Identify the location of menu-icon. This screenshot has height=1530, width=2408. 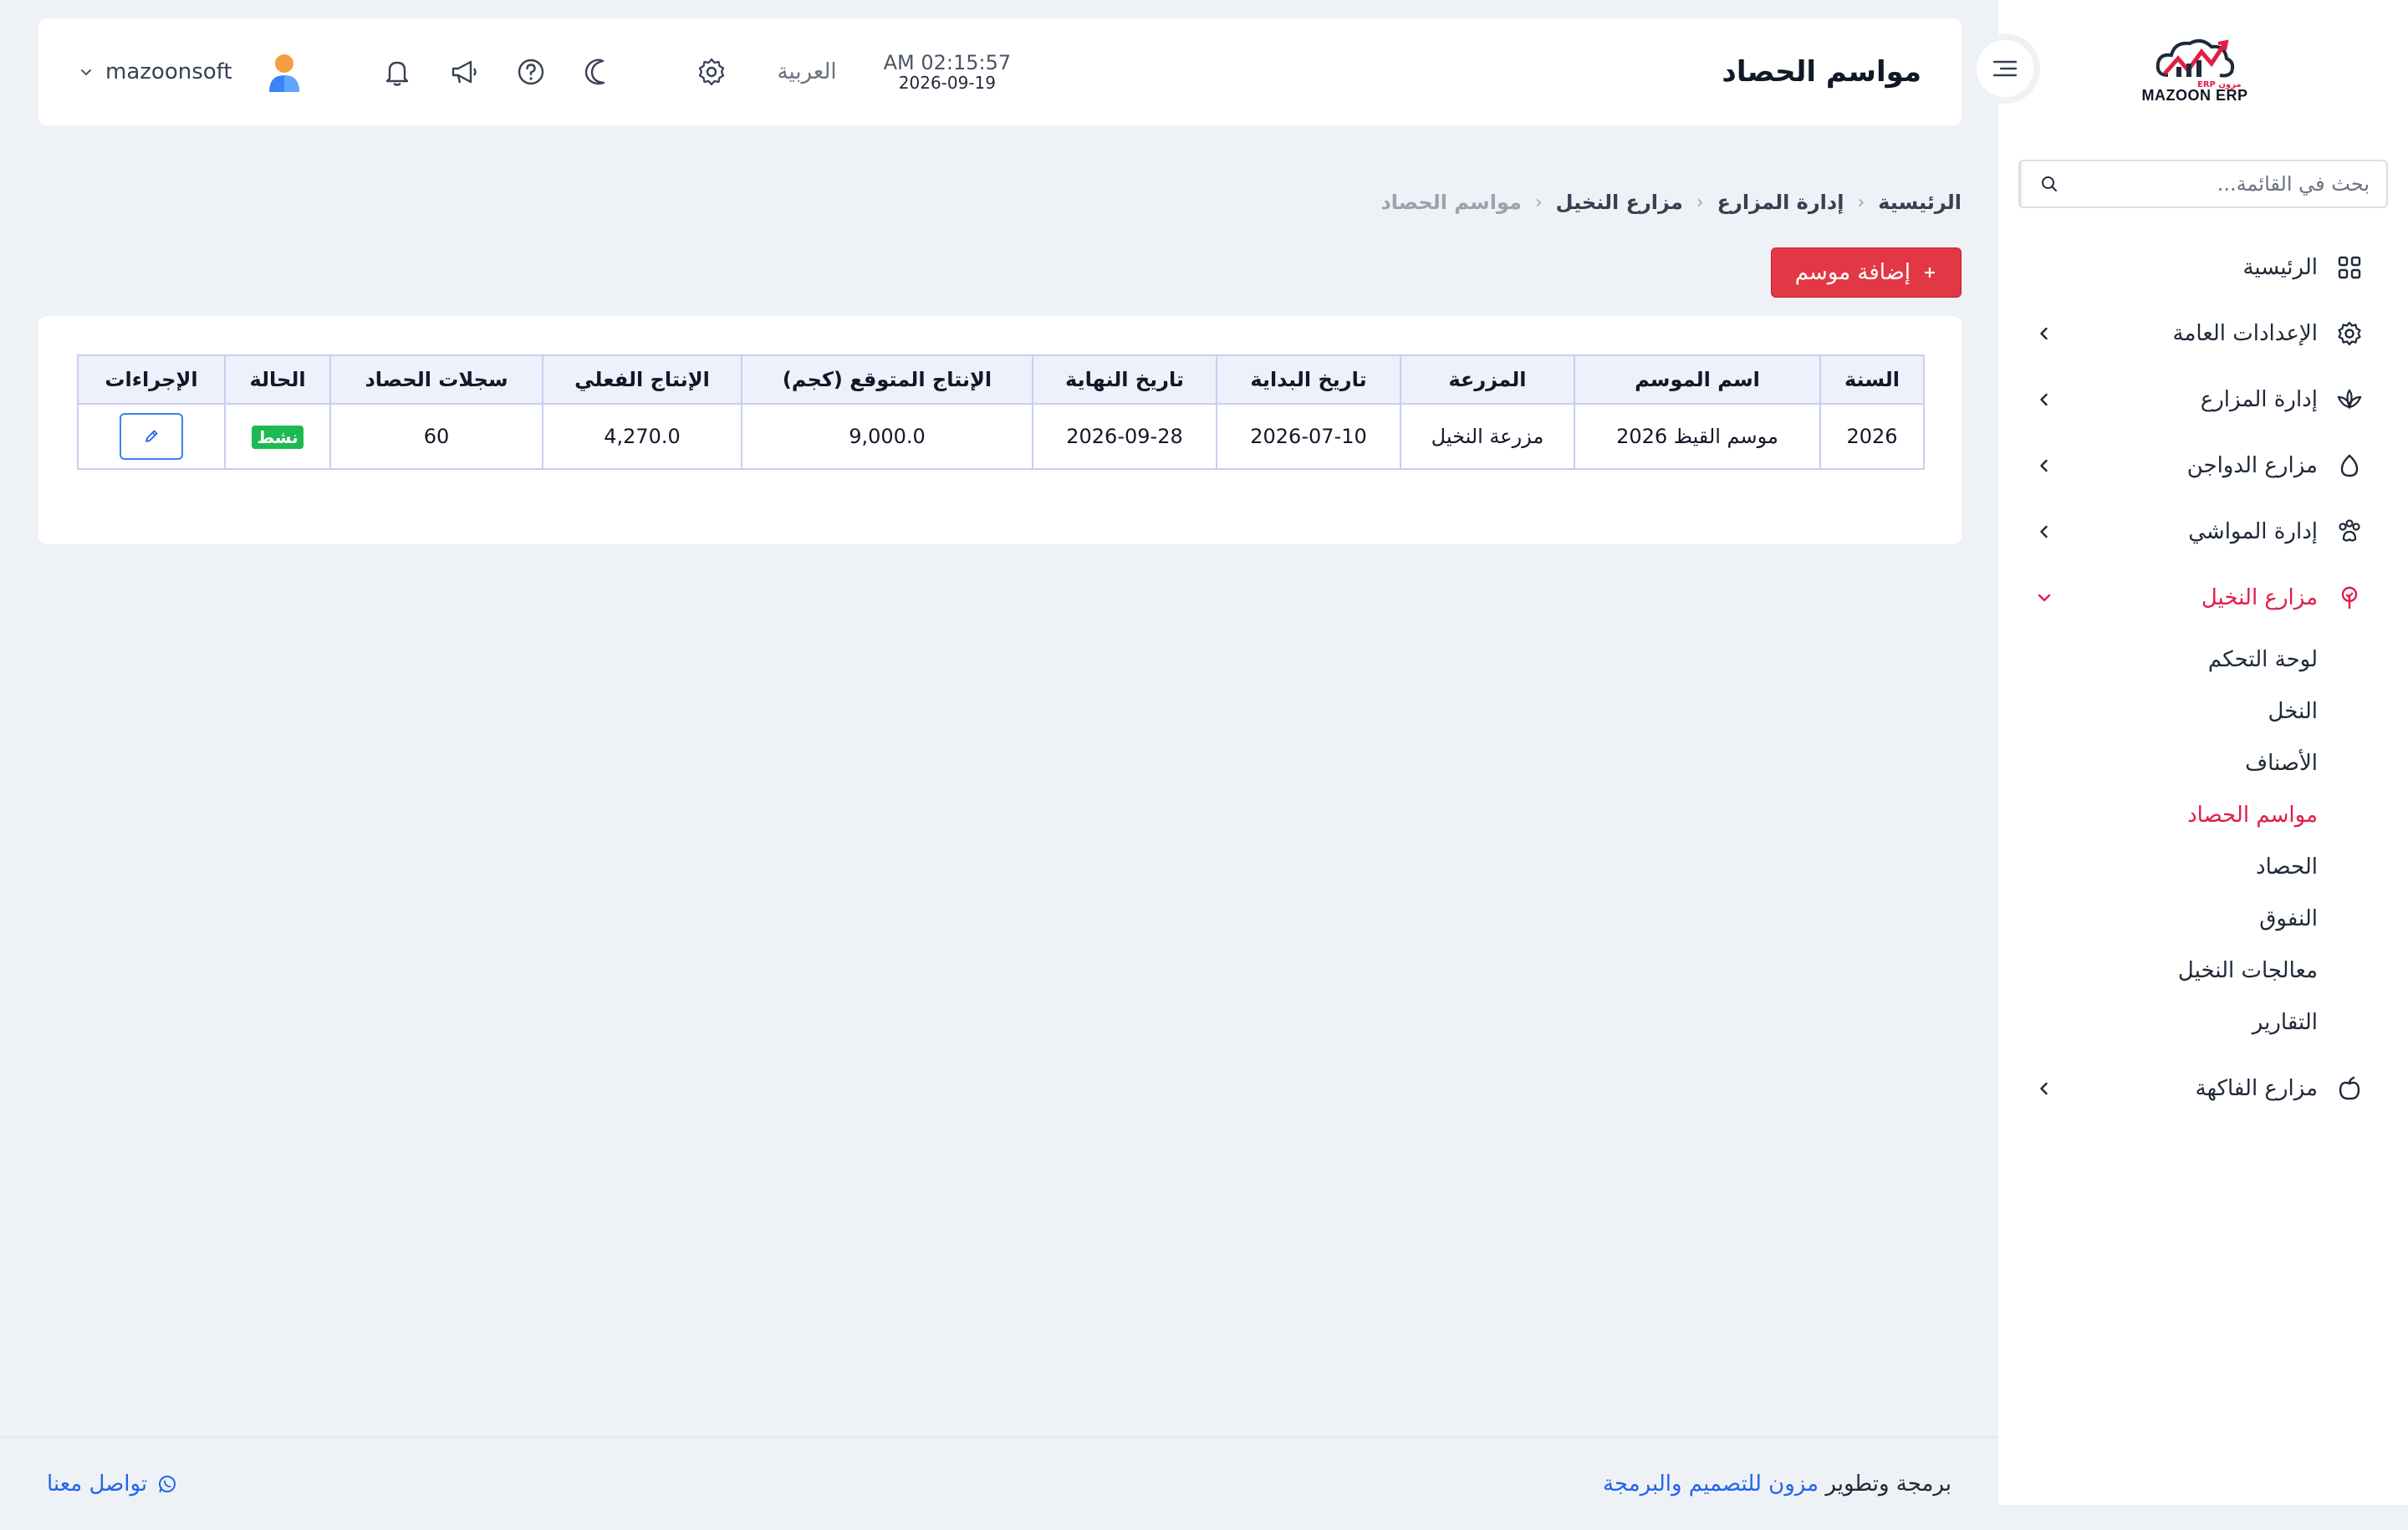
(2005, 68).